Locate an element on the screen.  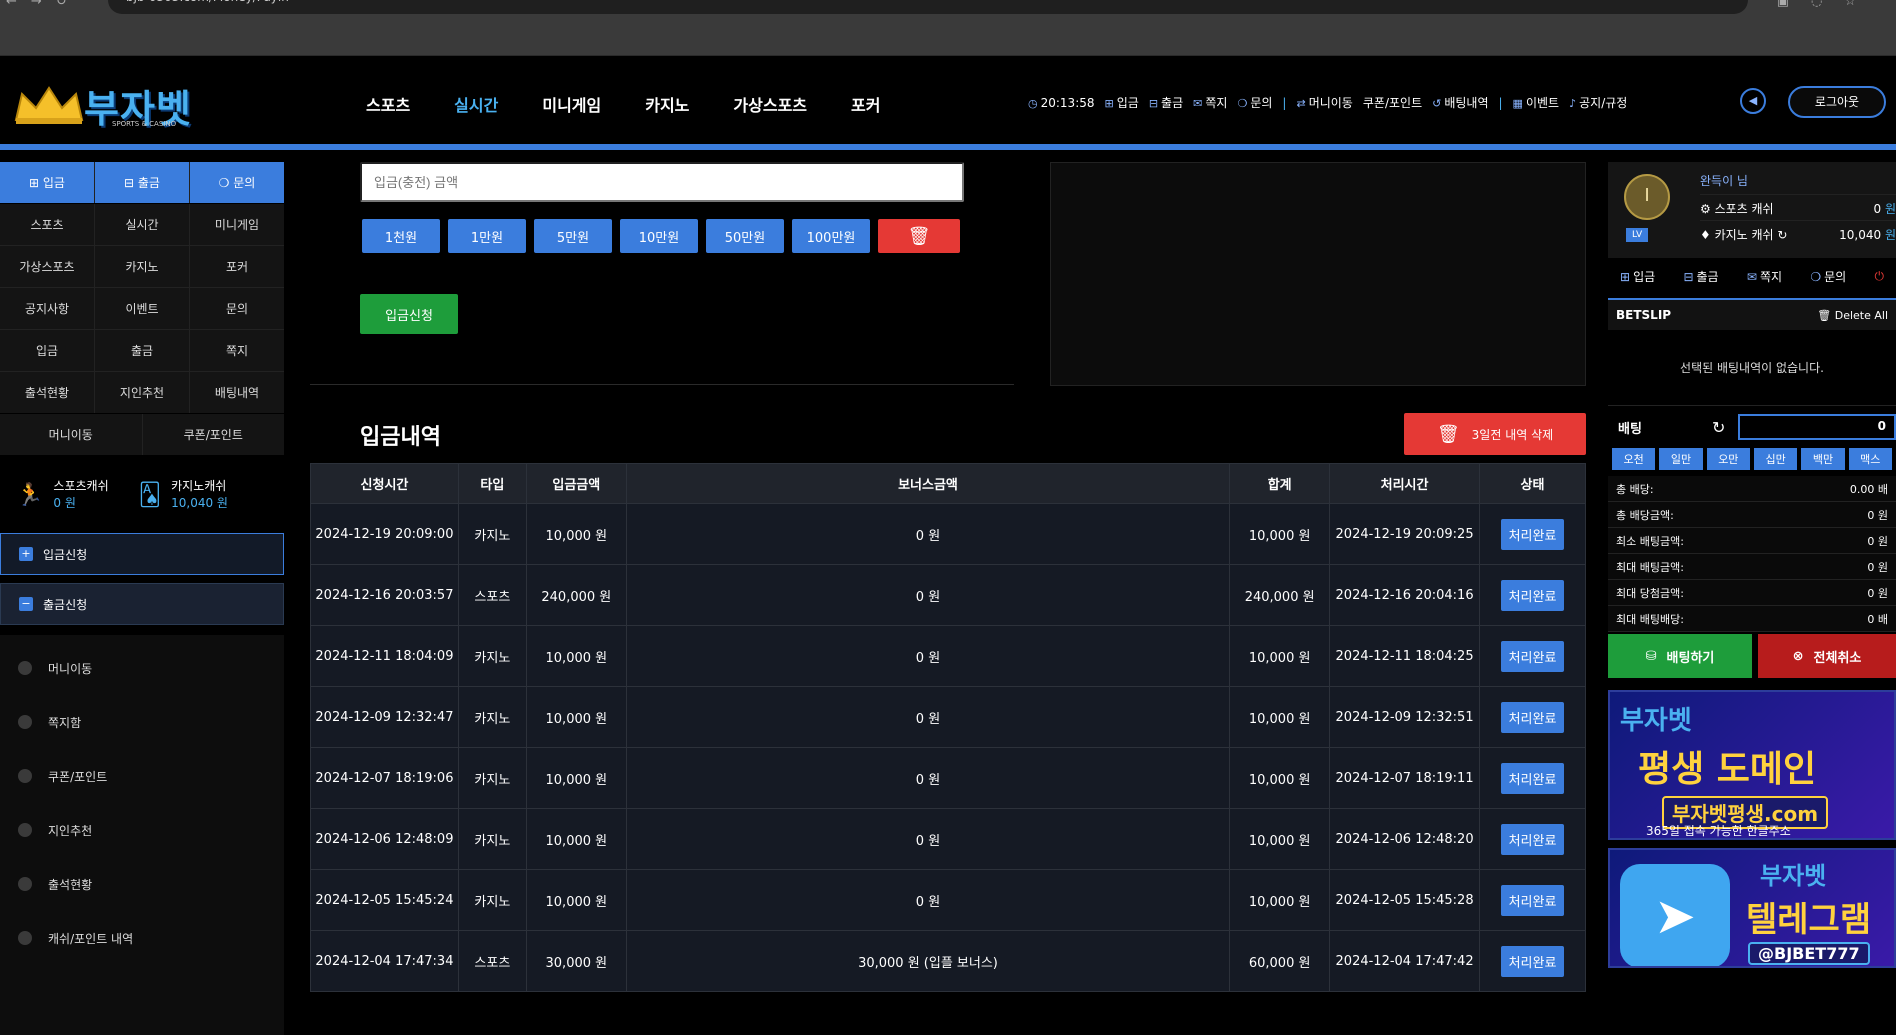
user-link-deposit: ⊞ 입금 is located at coordinates (1637, 276).